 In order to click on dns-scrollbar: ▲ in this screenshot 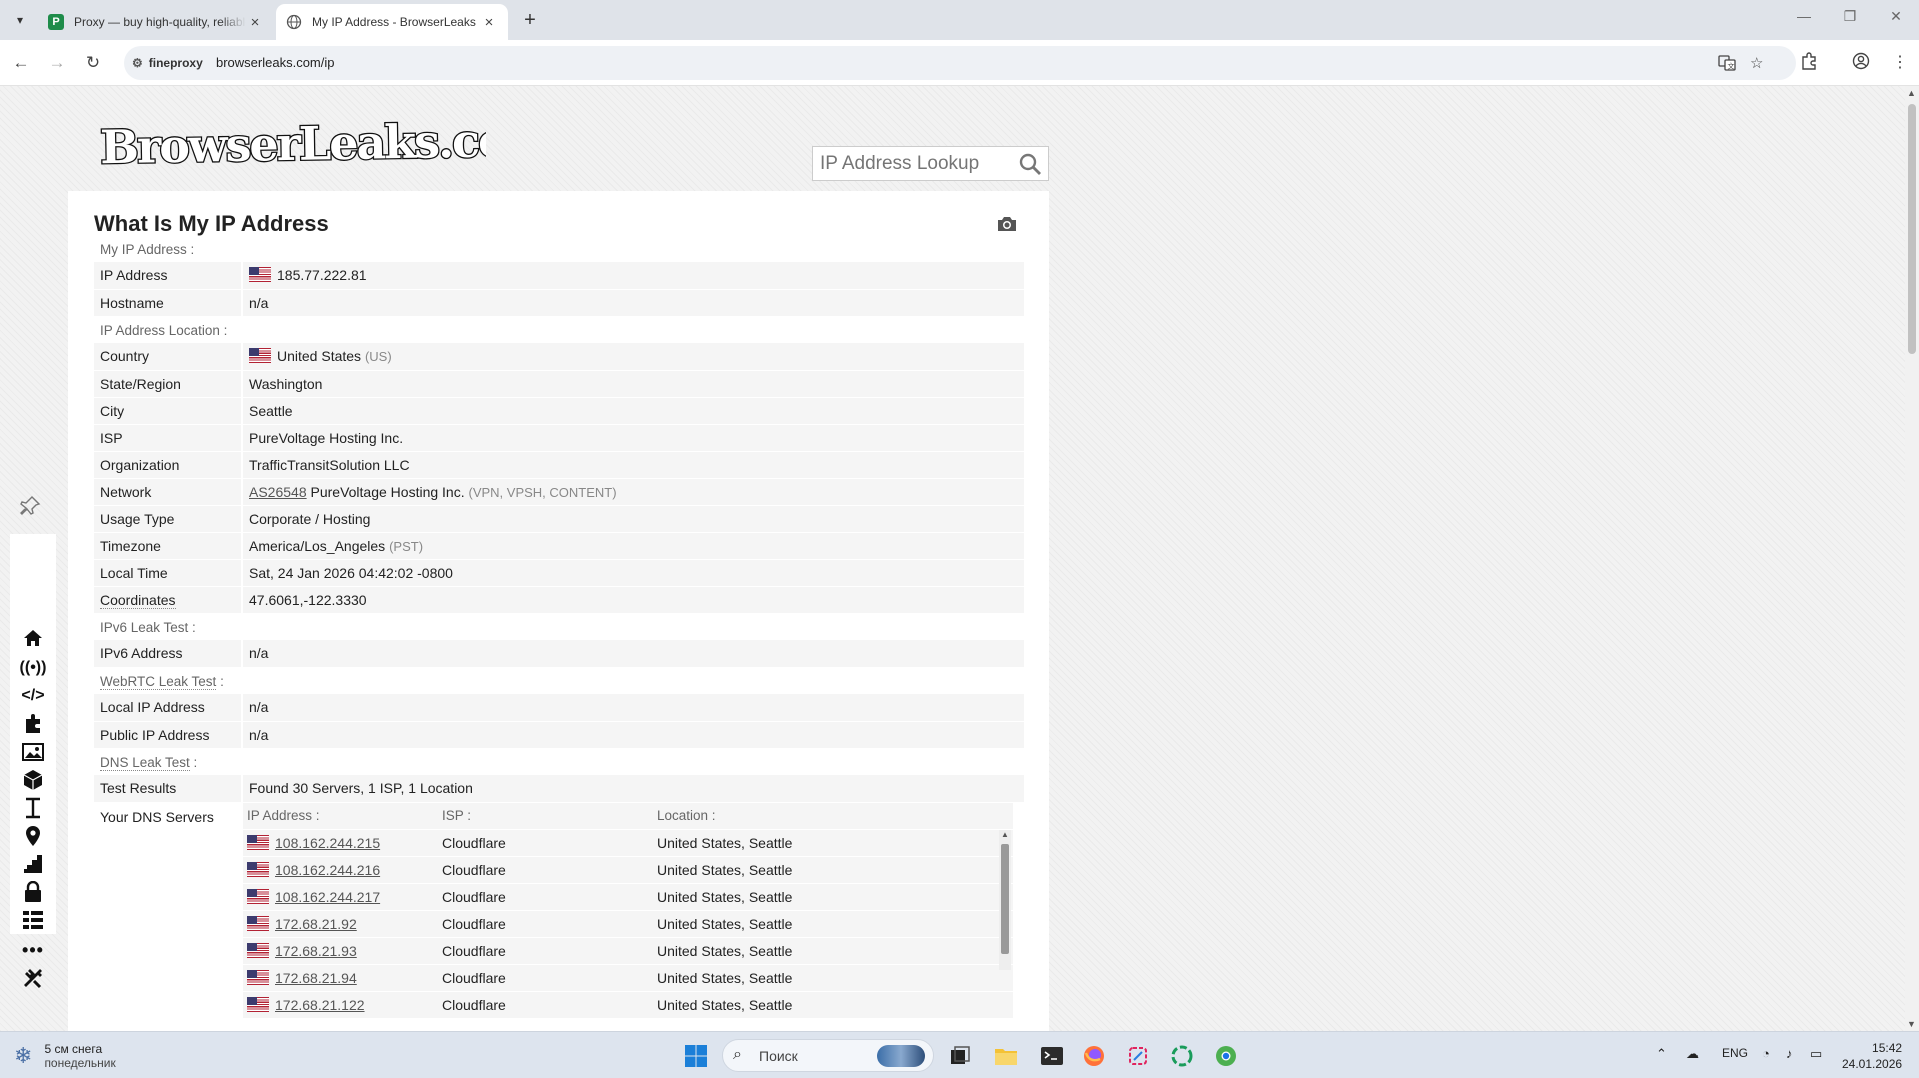, I will do `click(1005, 899)`.